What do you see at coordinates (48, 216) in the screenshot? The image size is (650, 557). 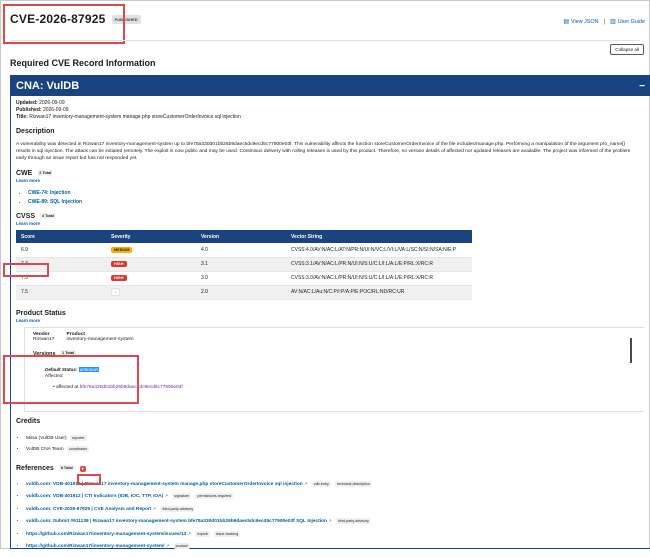 I see `cvss-count-badge: 4 Total` at bounding box center [48, 216].